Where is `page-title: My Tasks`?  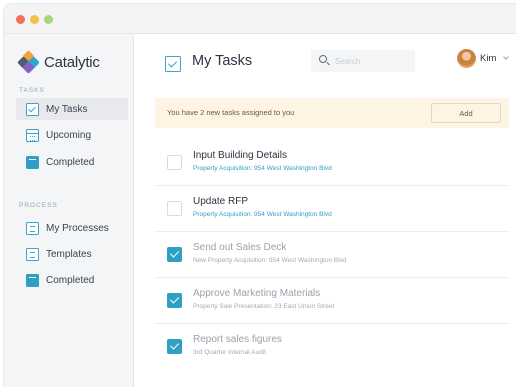
page-title: My Tasks is located at coordinates (222, 61).